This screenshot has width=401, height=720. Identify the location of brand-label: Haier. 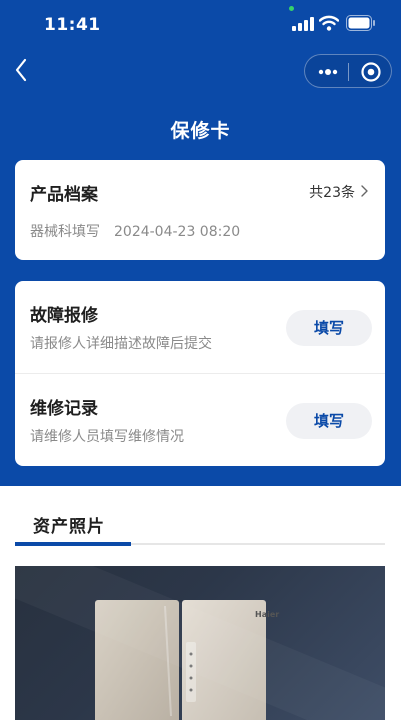
(267, 614).